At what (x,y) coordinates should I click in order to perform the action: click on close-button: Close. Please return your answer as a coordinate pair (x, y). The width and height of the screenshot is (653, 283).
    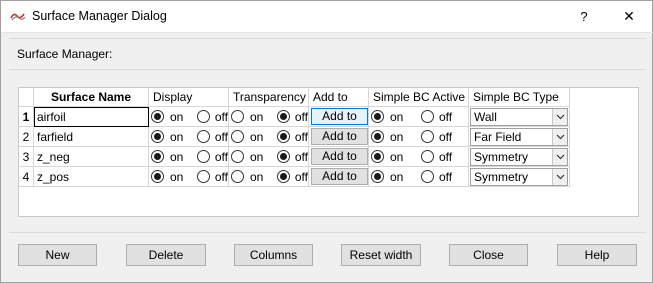
    Looking at the image, I should click on (488, 255).